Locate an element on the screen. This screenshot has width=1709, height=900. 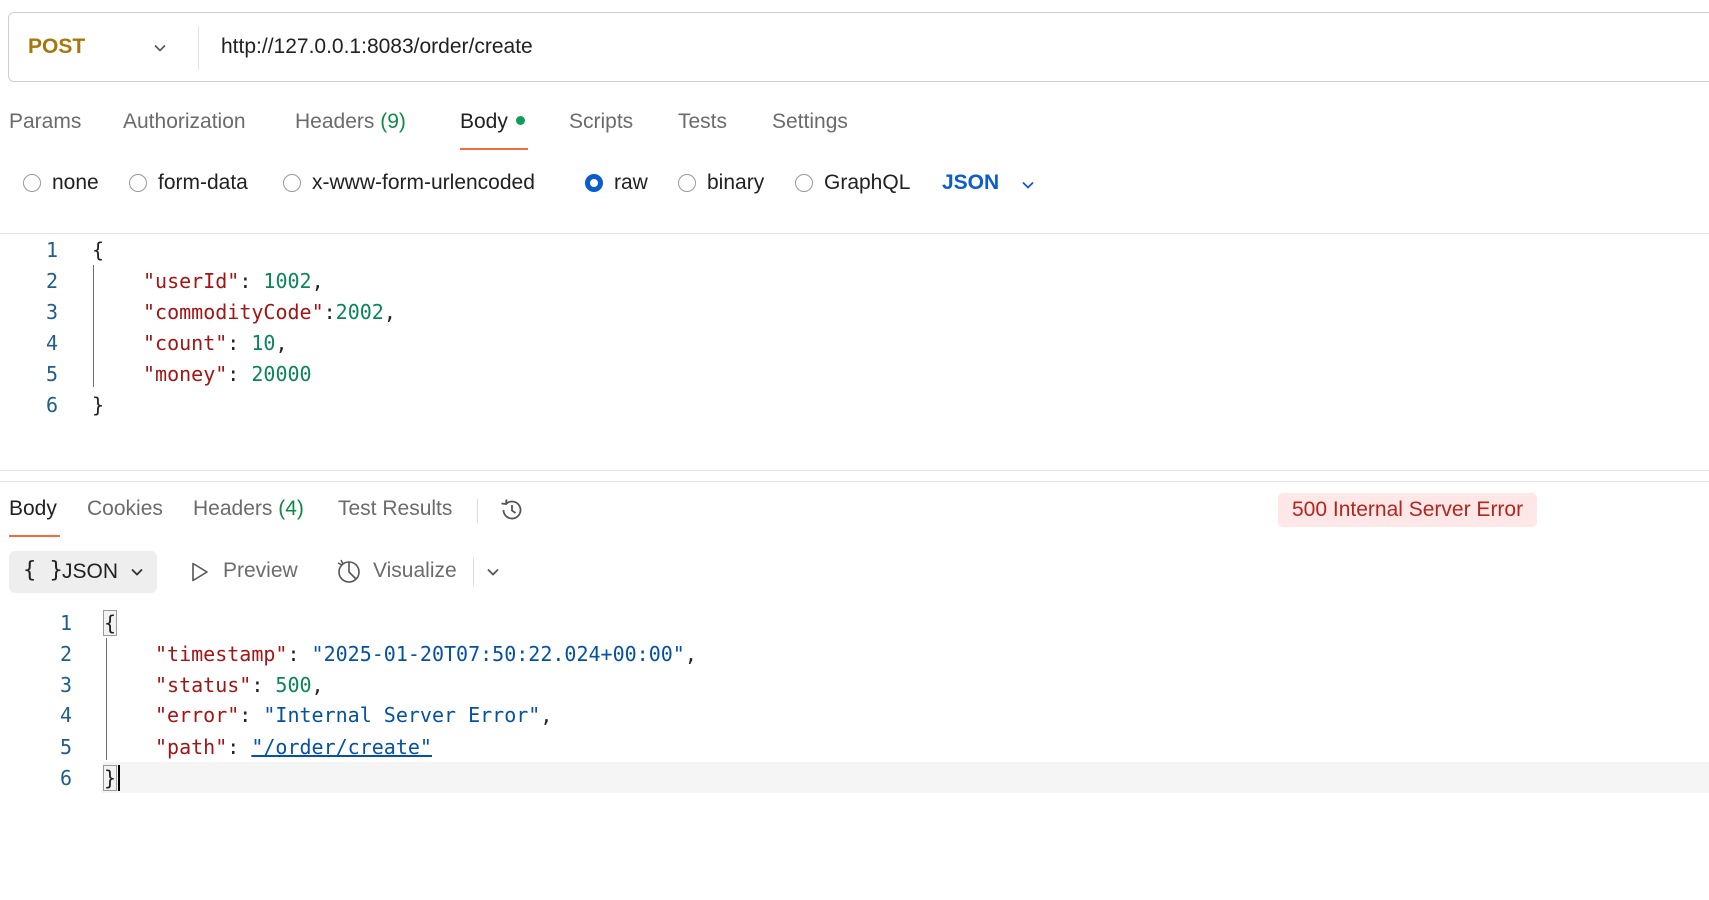
code-line: "count": 10, is located at coordinates (215, 343).